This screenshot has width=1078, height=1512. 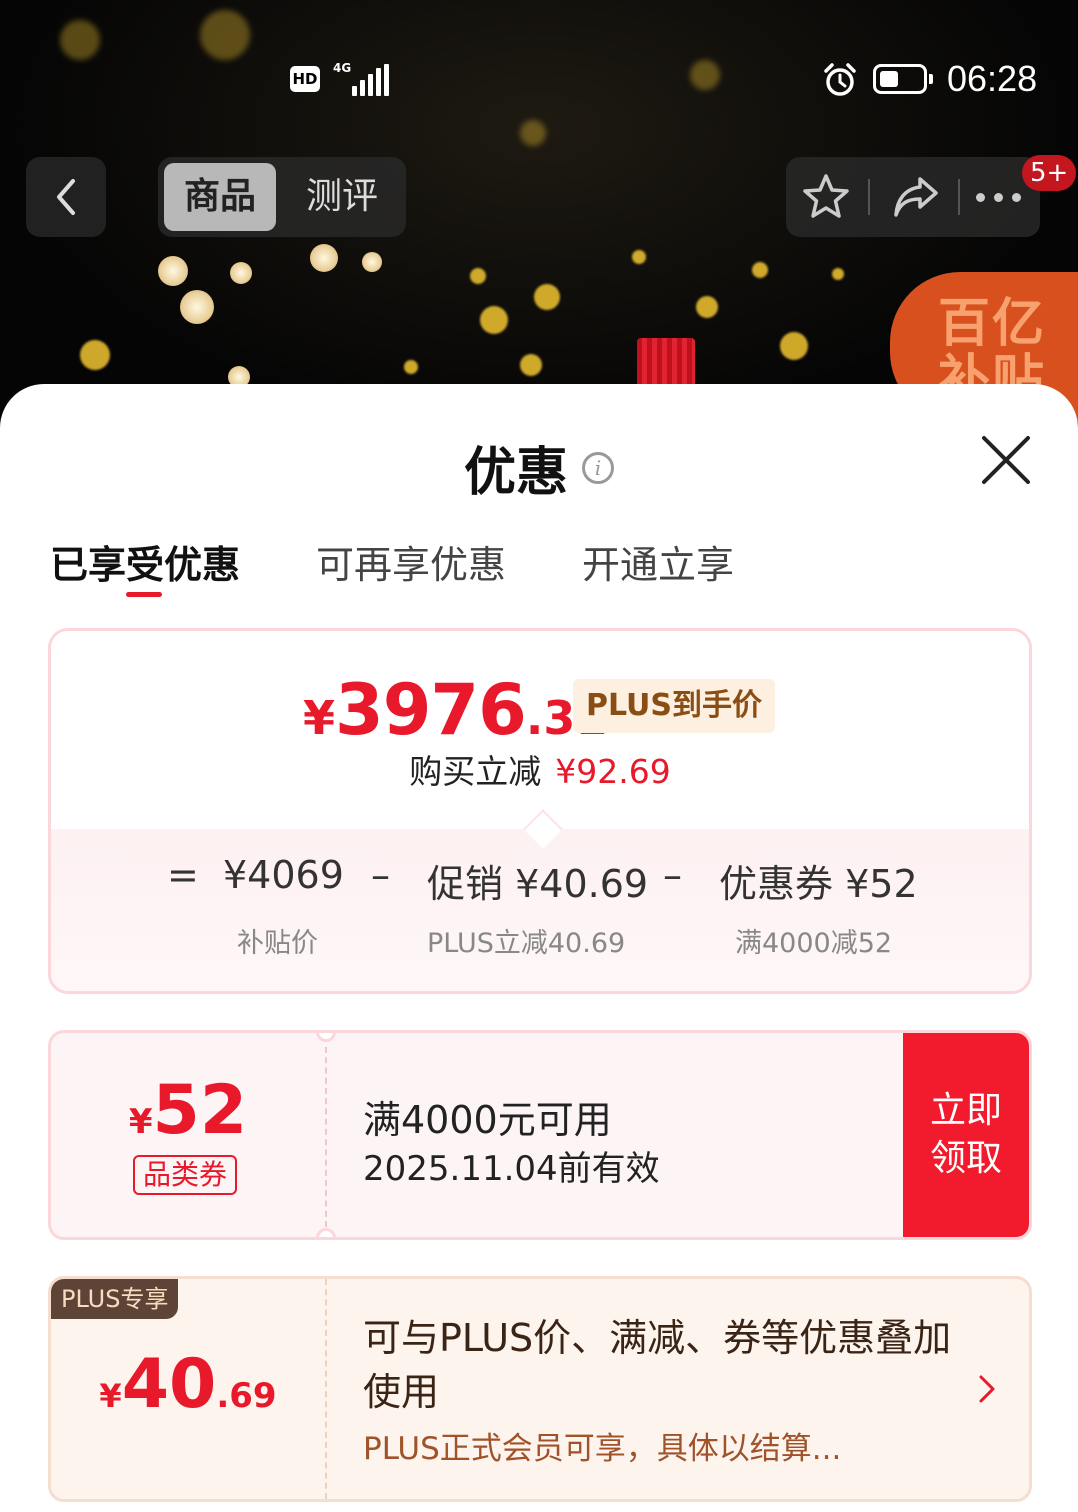 What do you see at coordinates (144, 594) in the screenshot?
I see `active-tab-indicator` at bounding box center [144, 594].